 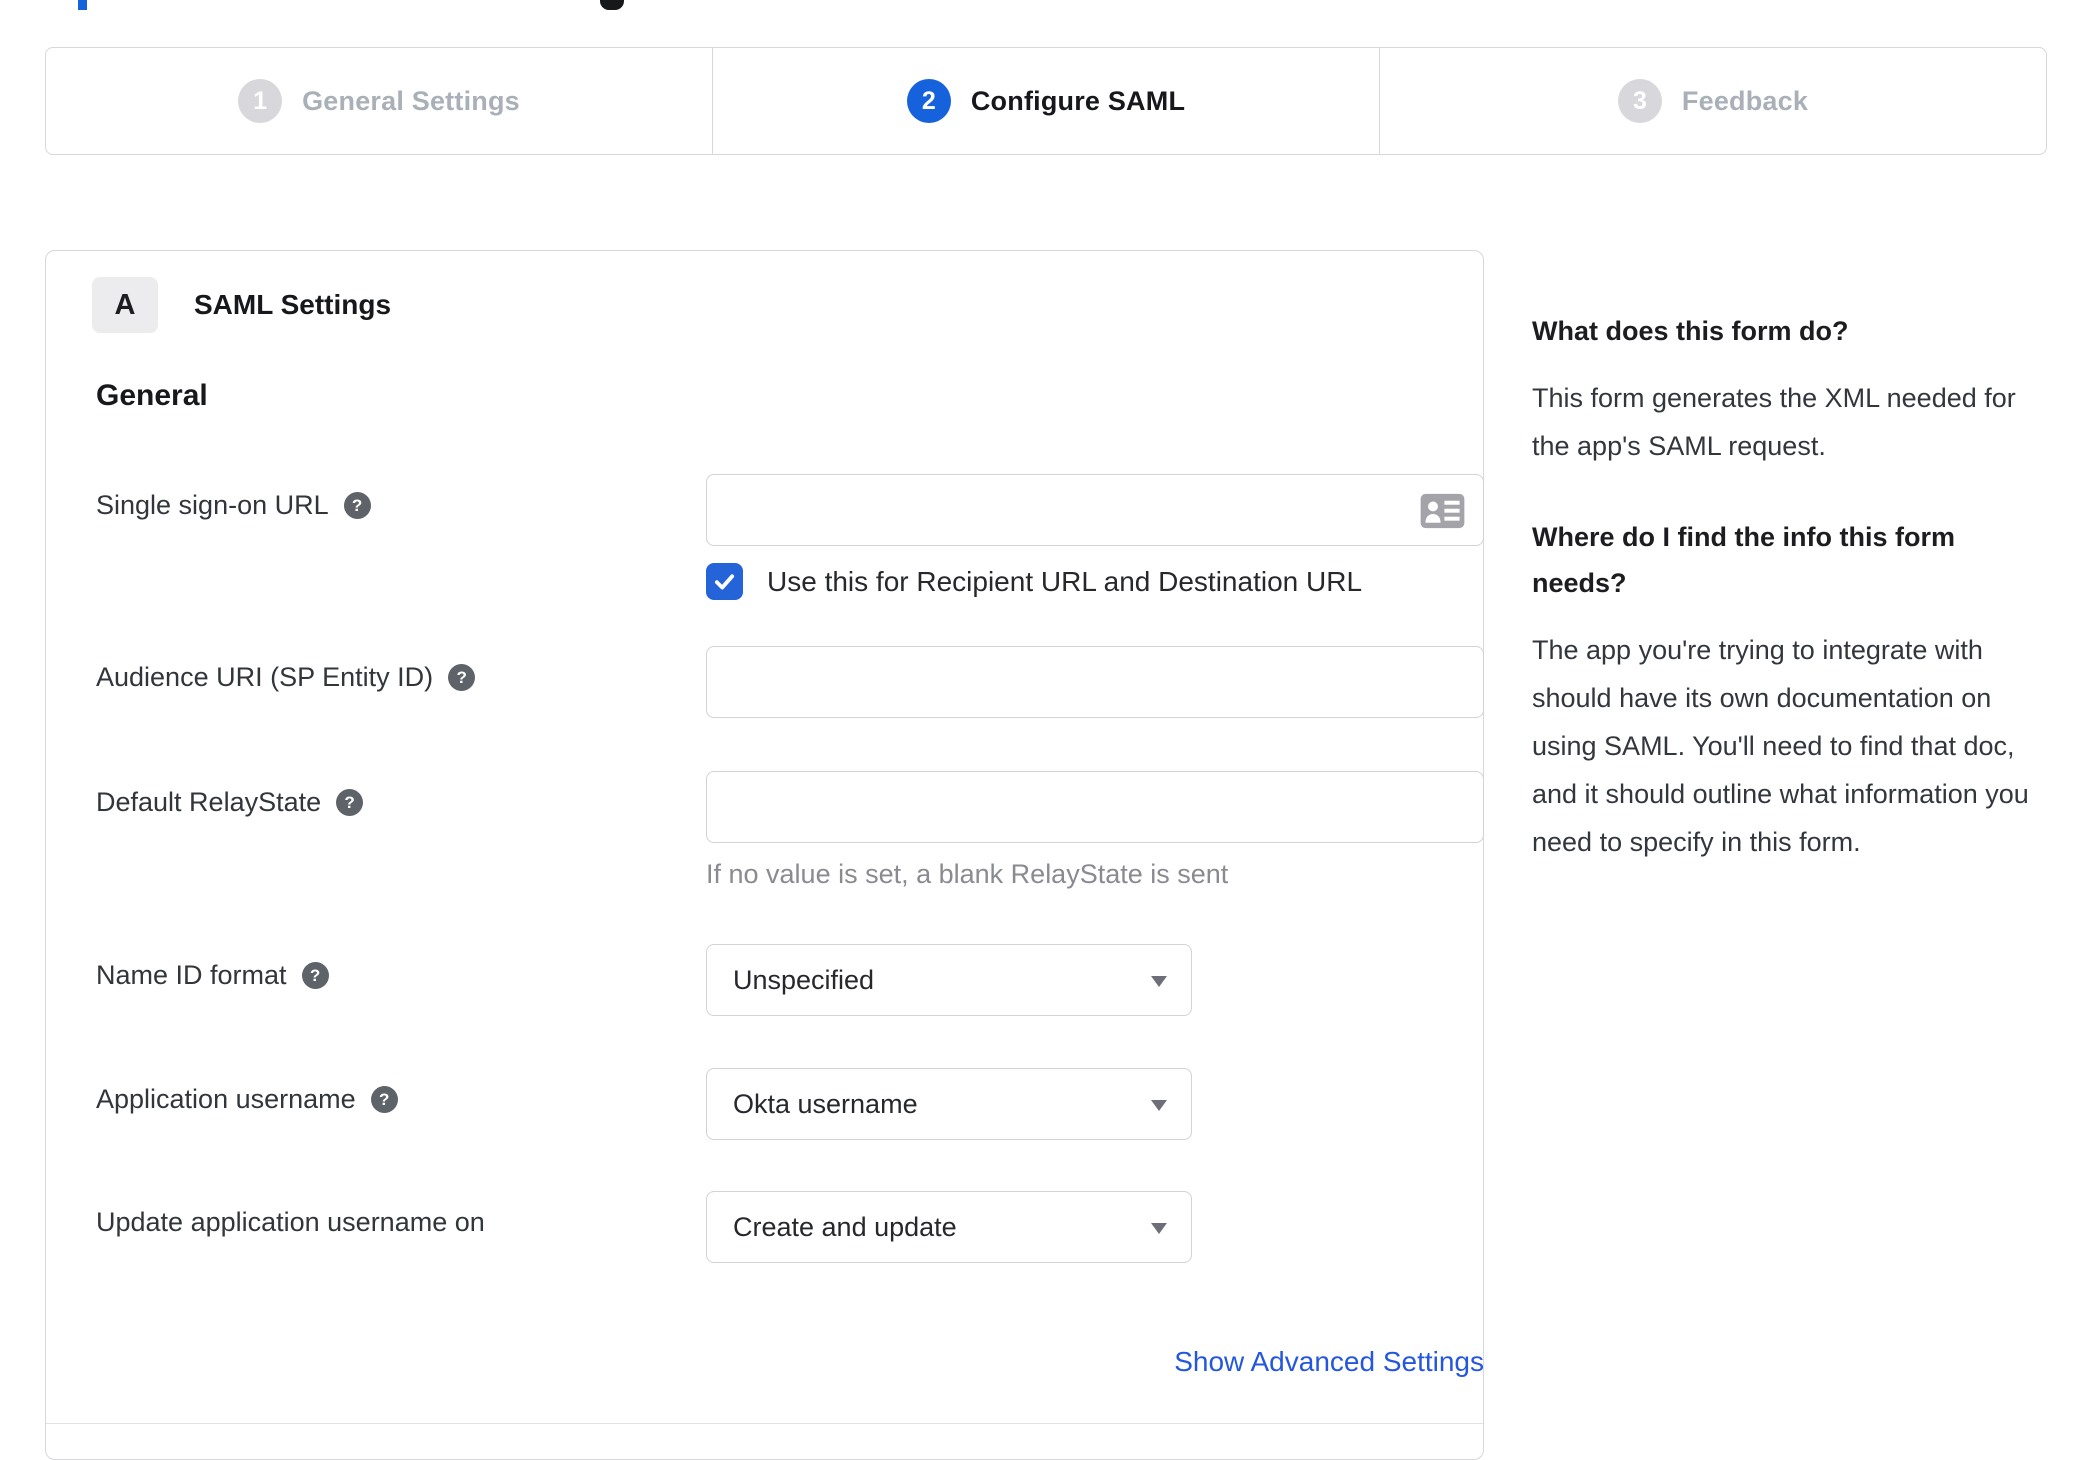 What do you see at coordinates (260, 101) in the screenshot?
I see `step-number-badge: 1` at bounding box center [260, 101].